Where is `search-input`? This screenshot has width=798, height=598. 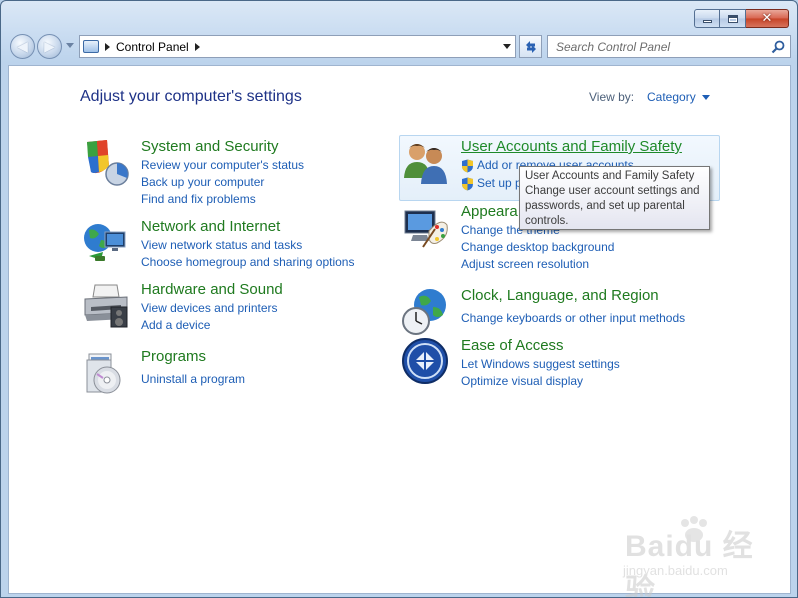
search-input is located at coordinates (664, 46).